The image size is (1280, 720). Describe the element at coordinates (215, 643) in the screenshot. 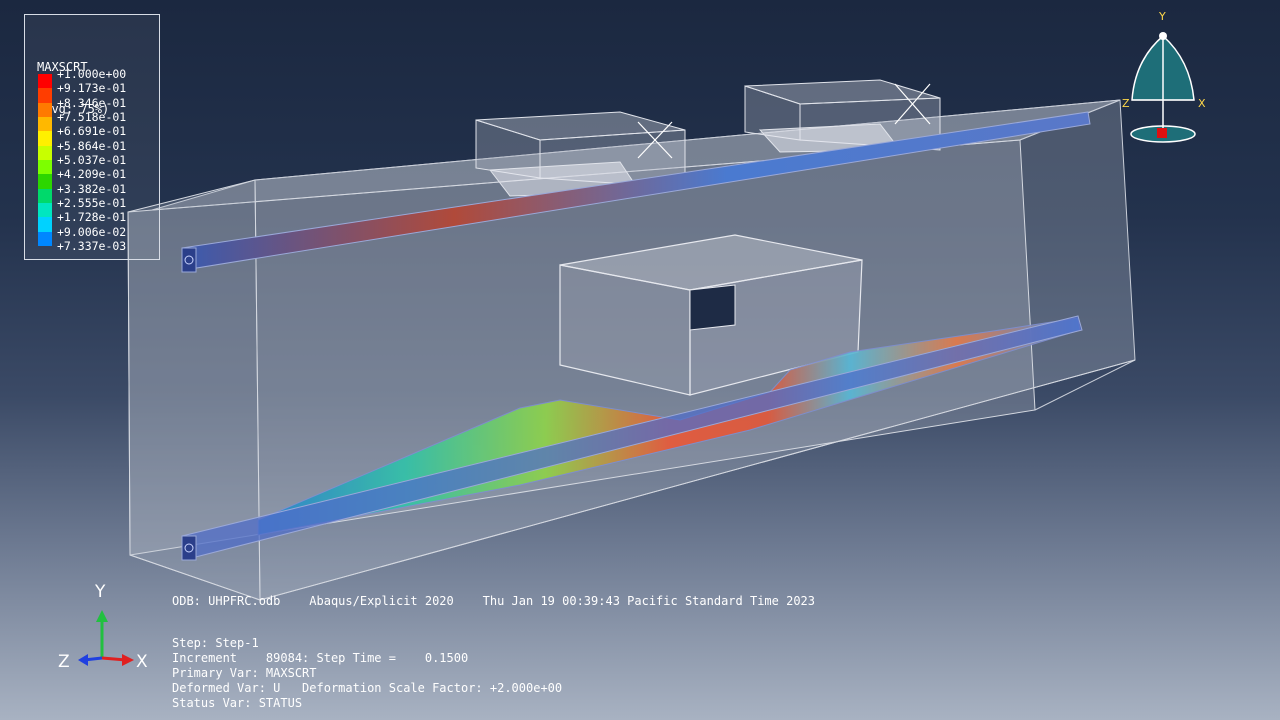

I see `step-label: Step: Step-1` at that location.